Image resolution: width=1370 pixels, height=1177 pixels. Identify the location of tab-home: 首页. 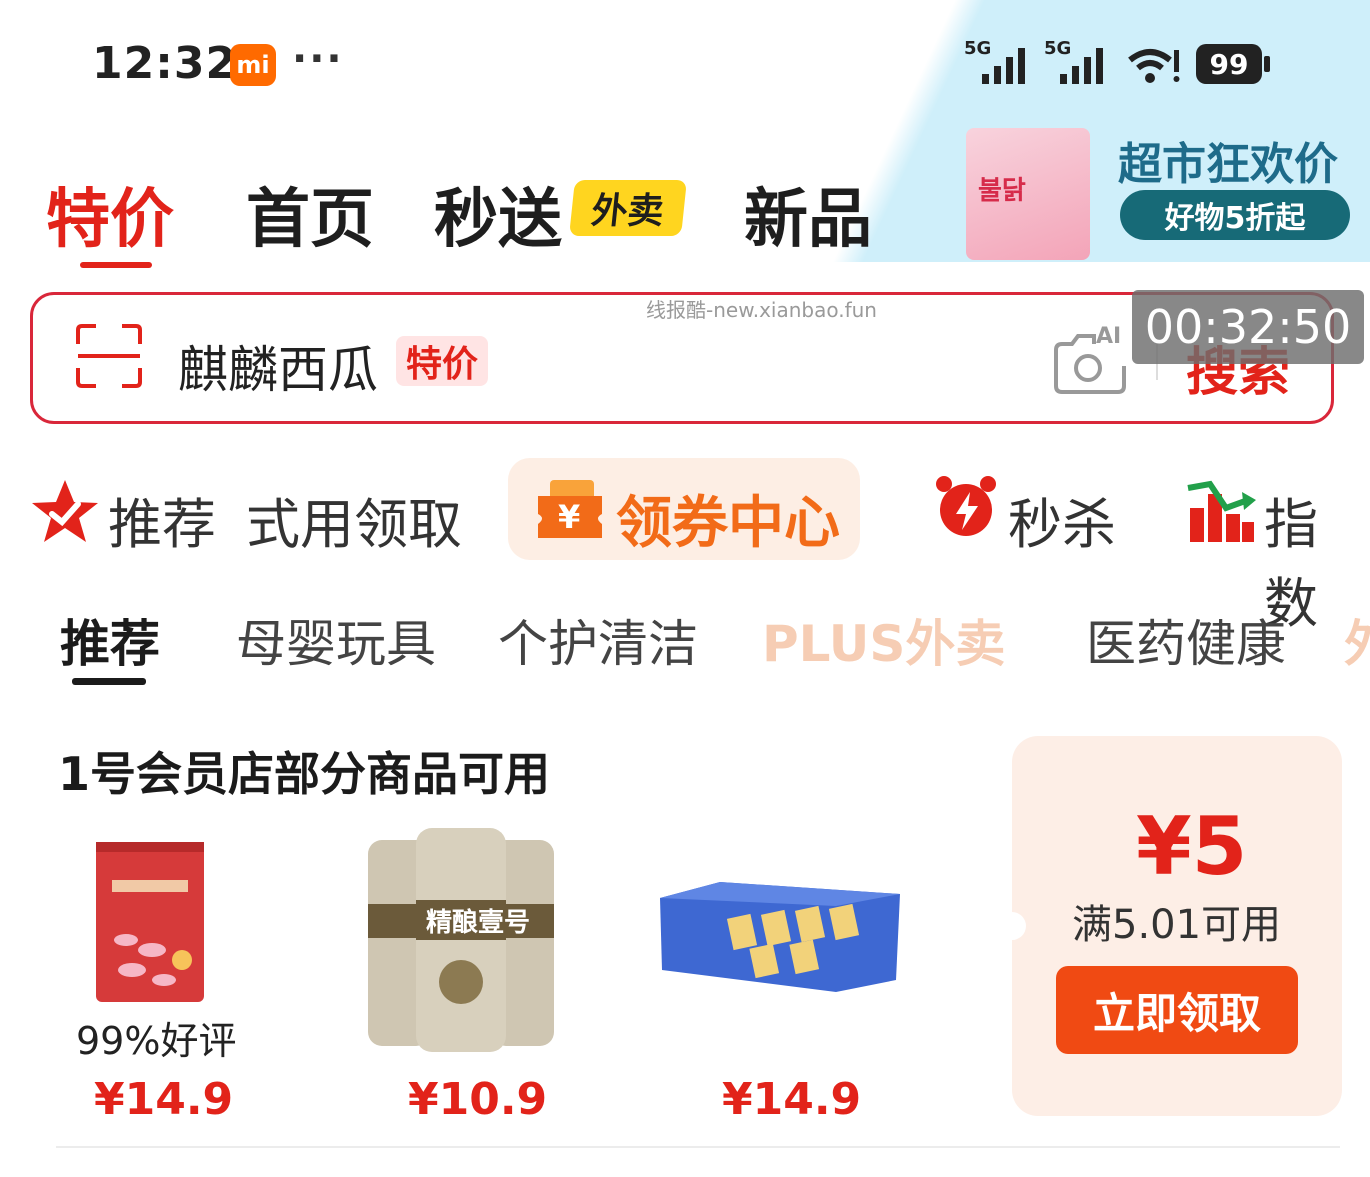
(310, 214).